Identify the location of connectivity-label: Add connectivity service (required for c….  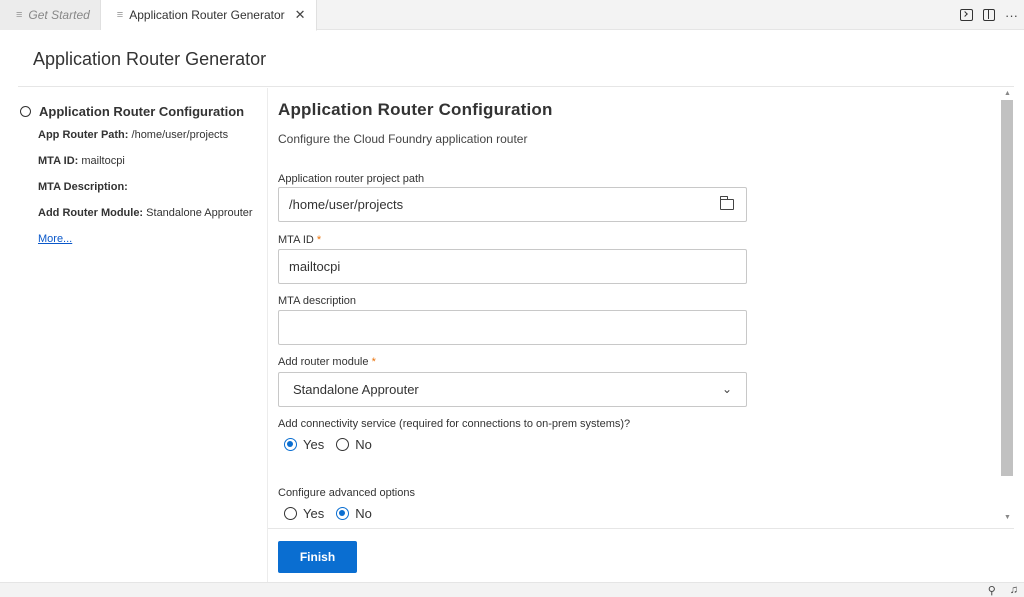
(454, 424).